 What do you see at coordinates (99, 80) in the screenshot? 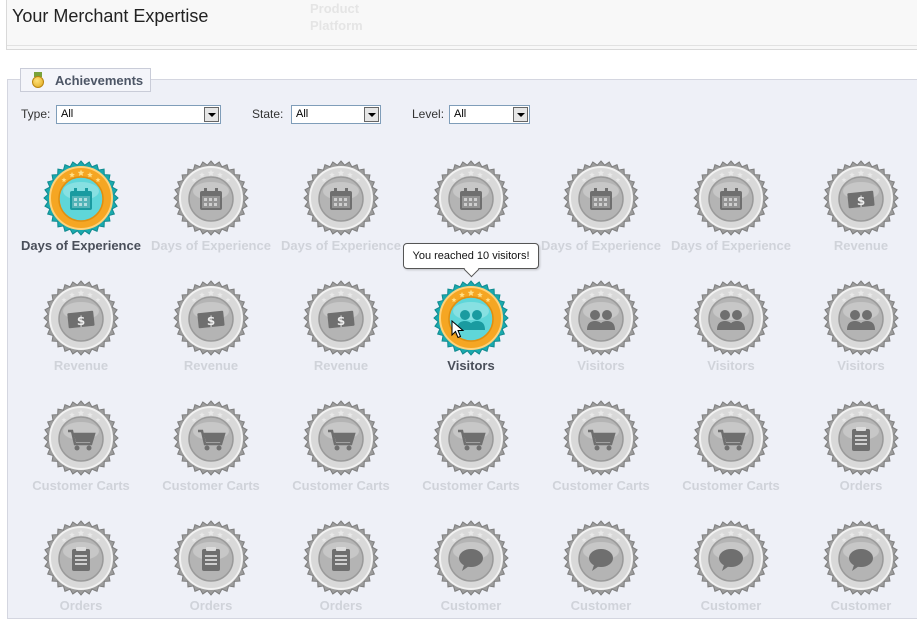
I see `legend-label: Achievements` at bounding box center [99, 80].